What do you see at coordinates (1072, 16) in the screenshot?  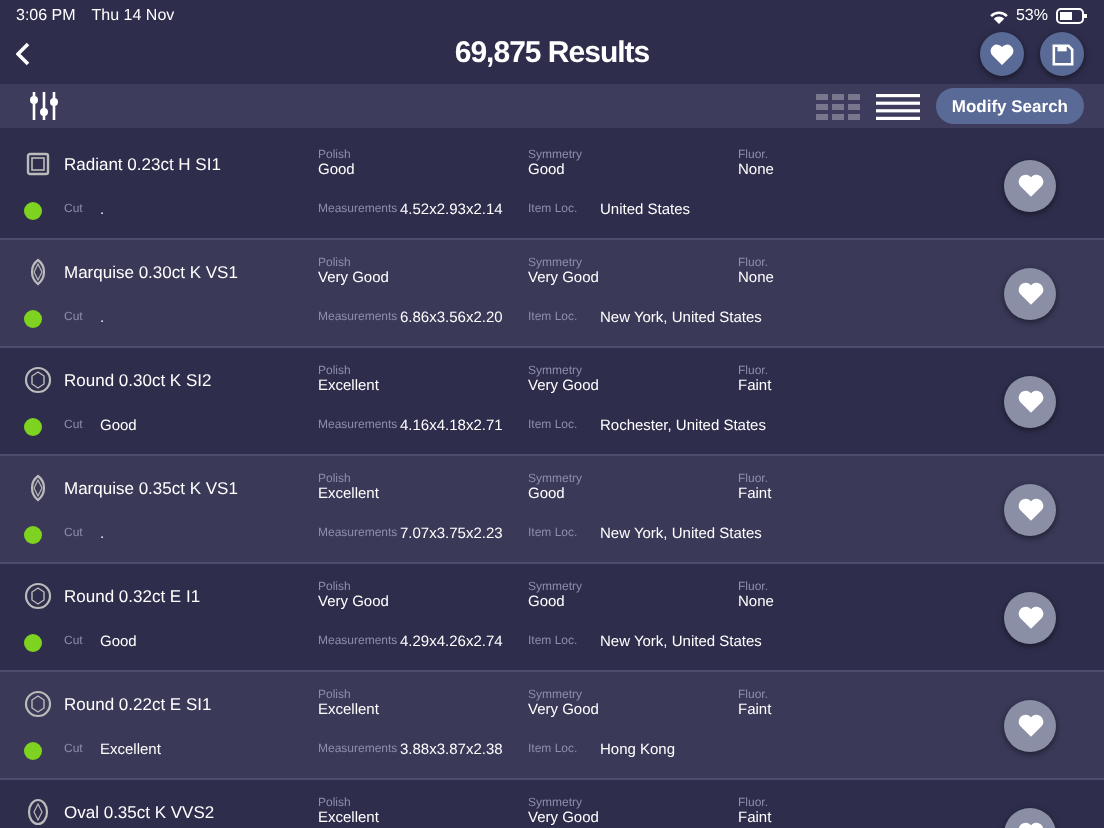 I see `battery-icon` at bounding box center [1072, 16].